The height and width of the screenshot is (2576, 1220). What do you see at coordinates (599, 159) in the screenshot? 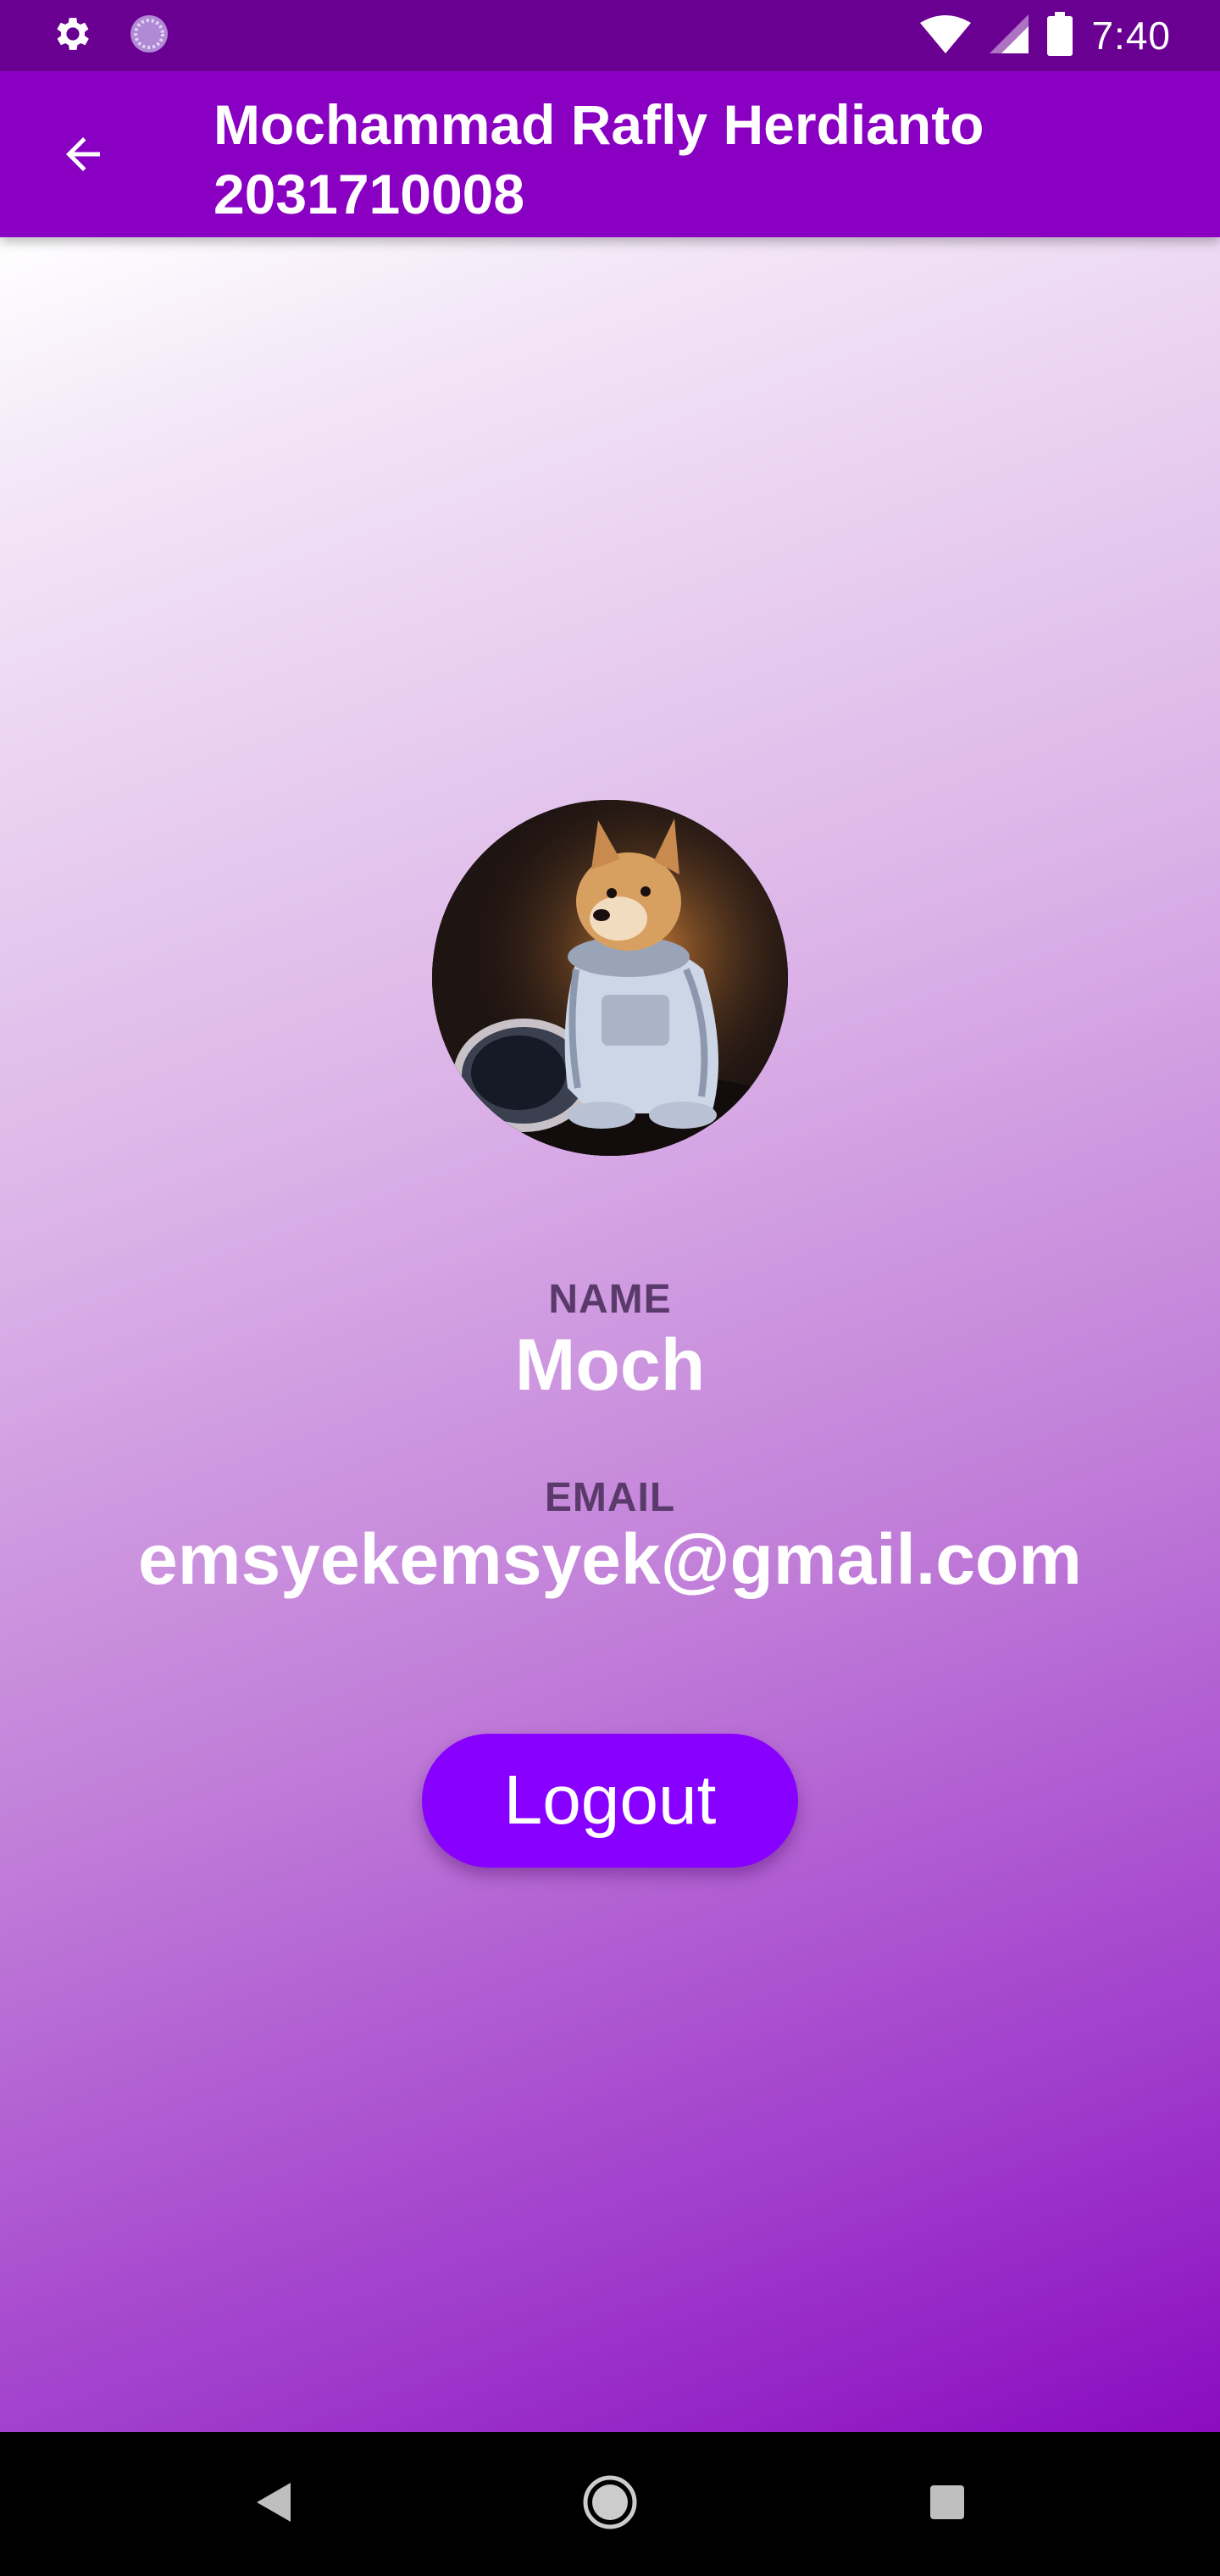
I see `page-title: Mochammad Rafly Herdianto 2031710008` at bounding box center [599, 159].